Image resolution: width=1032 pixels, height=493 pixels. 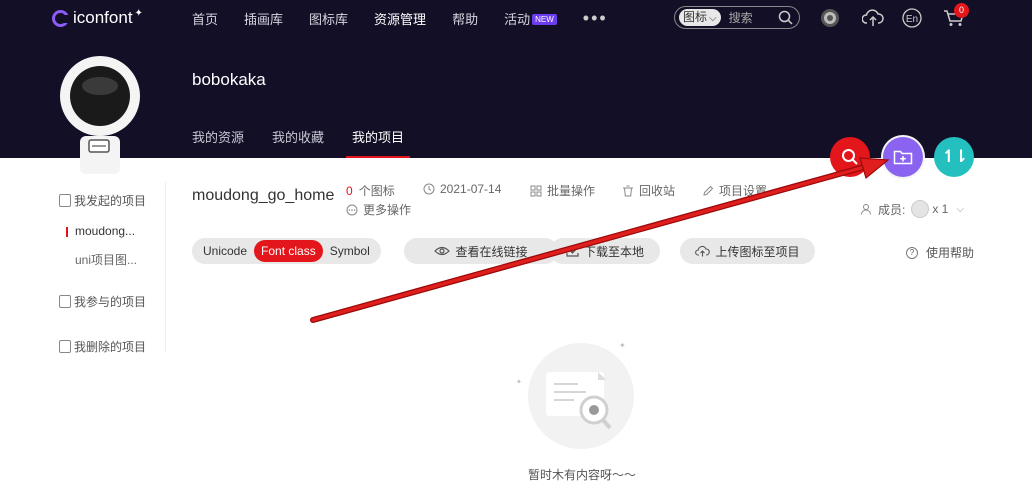 I want to click on language-label: En, so click(x=912, y=19).